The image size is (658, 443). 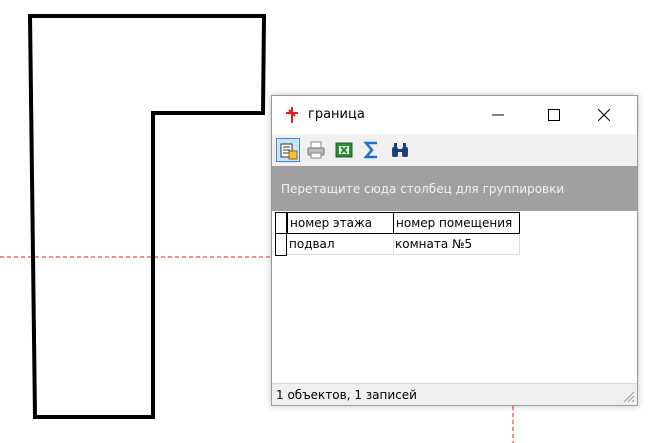 I want to click on sum-button, so click(x=372, y=150).